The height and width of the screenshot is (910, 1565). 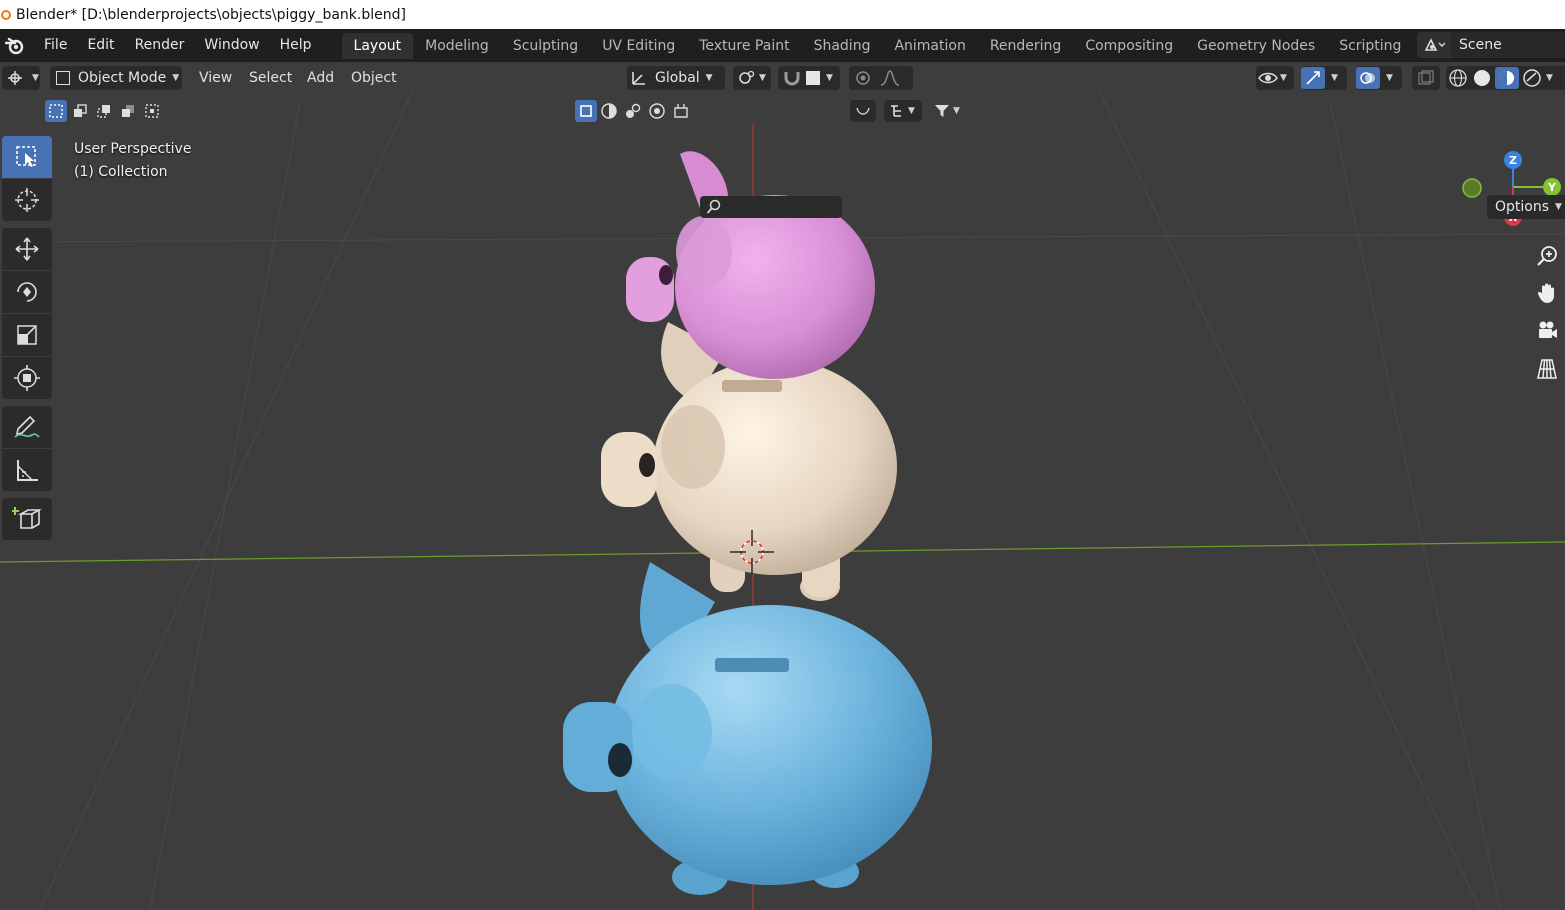 I want to click on move-icon, so click(x=27, y=249).